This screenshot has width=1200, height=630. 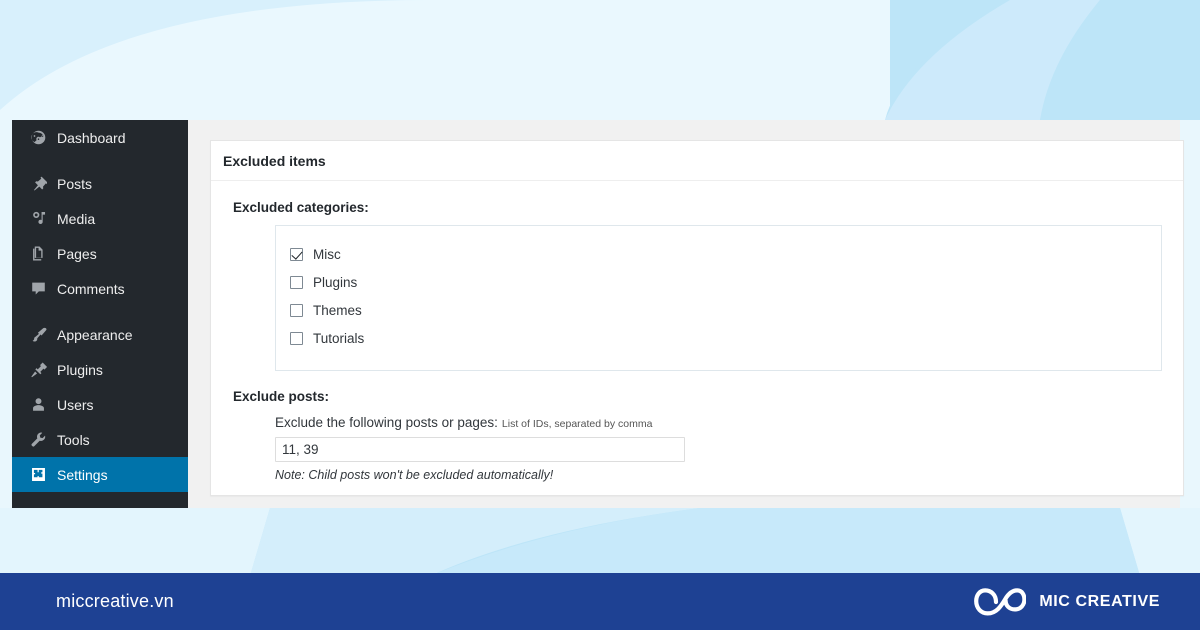 What do you see at coordinates (725, 254) in the screenshot?
I see `category-row: Misc` at bounding box center [725, 254].